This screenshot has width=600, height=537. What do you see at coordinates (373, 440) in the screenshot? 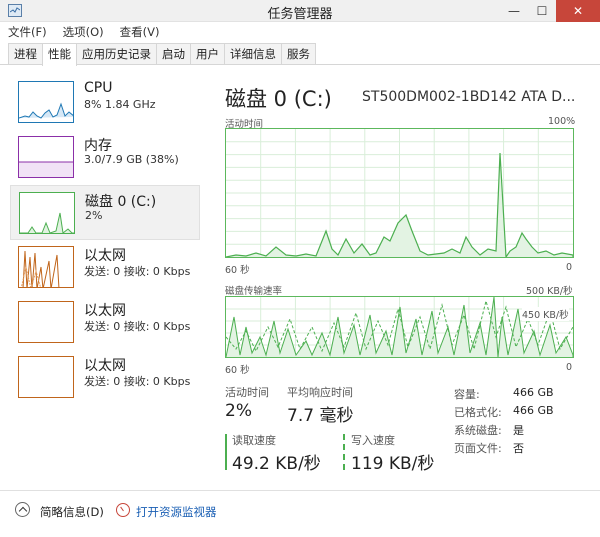
I see `write-speed-label: 写入速度` at bounding box center [373, 440].